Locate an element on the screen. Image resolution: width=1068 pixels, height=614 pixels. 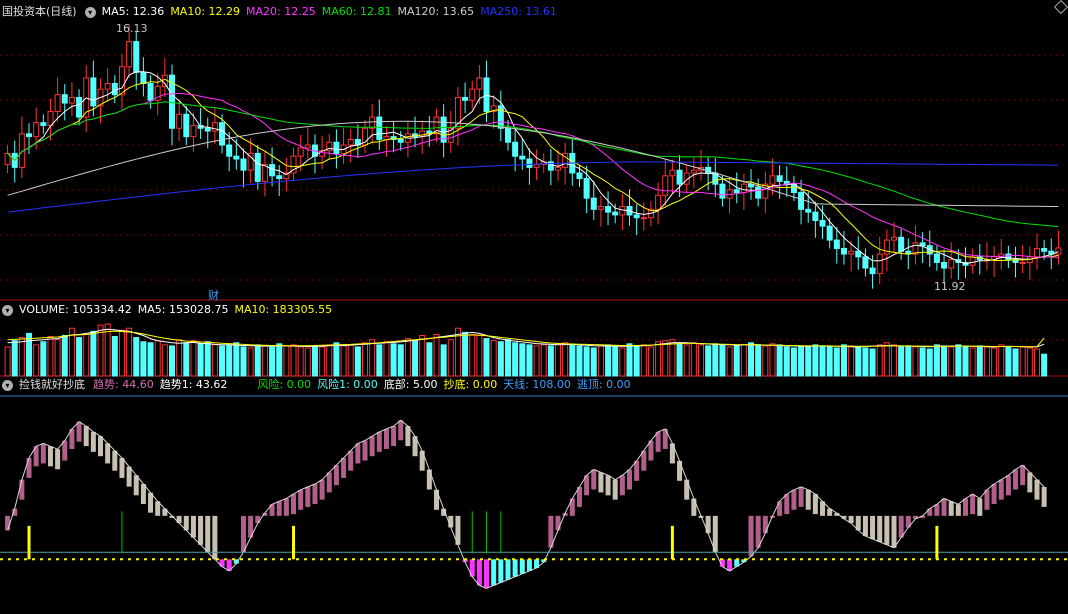
legend-trend: 趋势: 44.60 is located at coordinates (123, 384).